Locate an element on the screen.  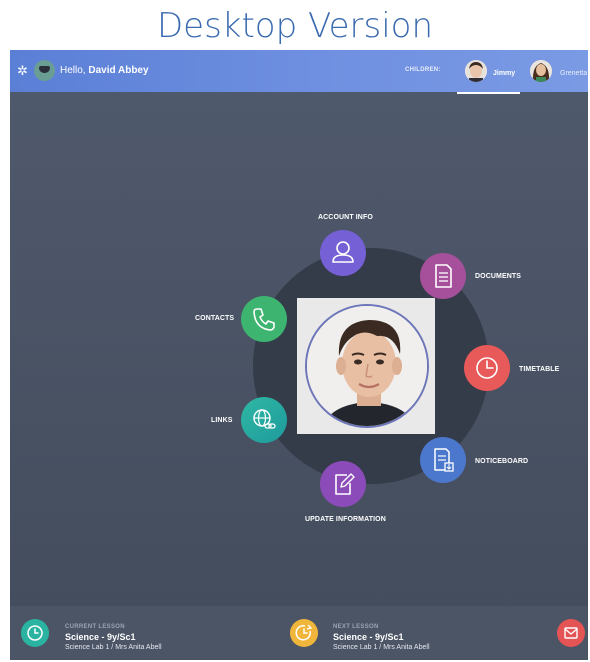
children-label: CHILDREN: is located at coordinates (423, 70).